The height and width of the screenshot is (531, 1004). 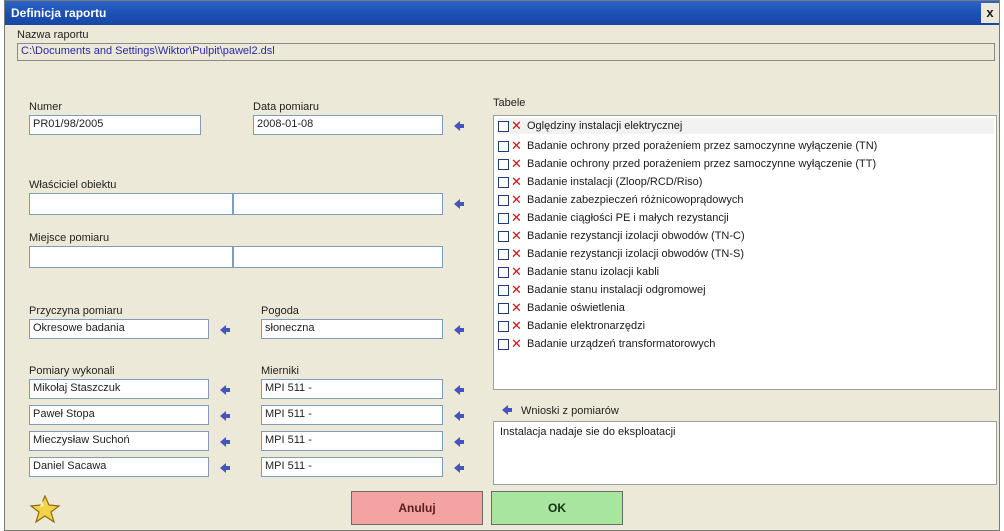 I want to click on performer-field: Paweł Stopa, so click(x=119, y=415).